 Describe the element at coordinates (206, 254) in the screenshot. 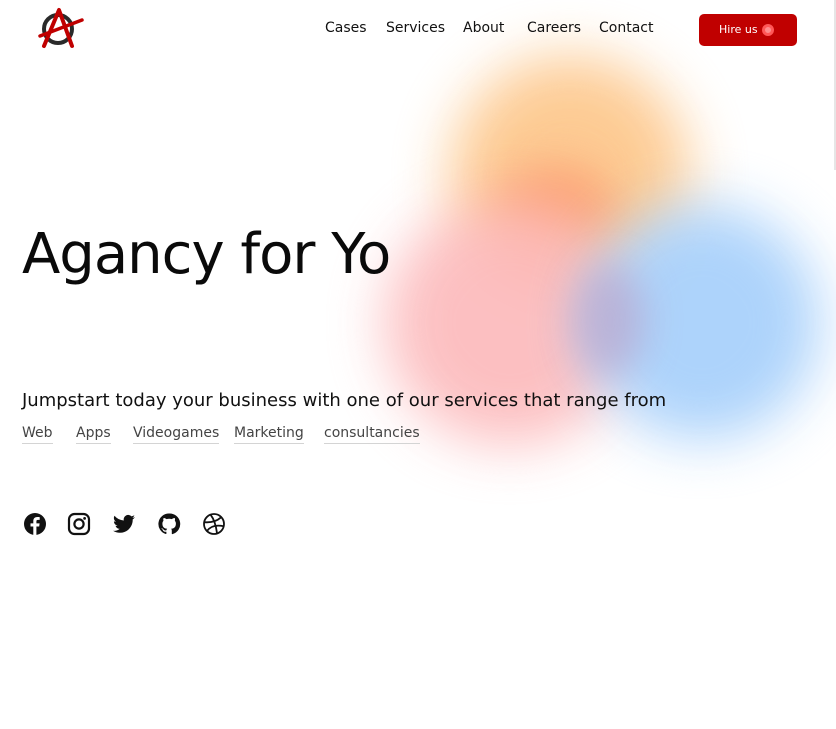

I see `hero-title: Agancy for Yo` at that location.